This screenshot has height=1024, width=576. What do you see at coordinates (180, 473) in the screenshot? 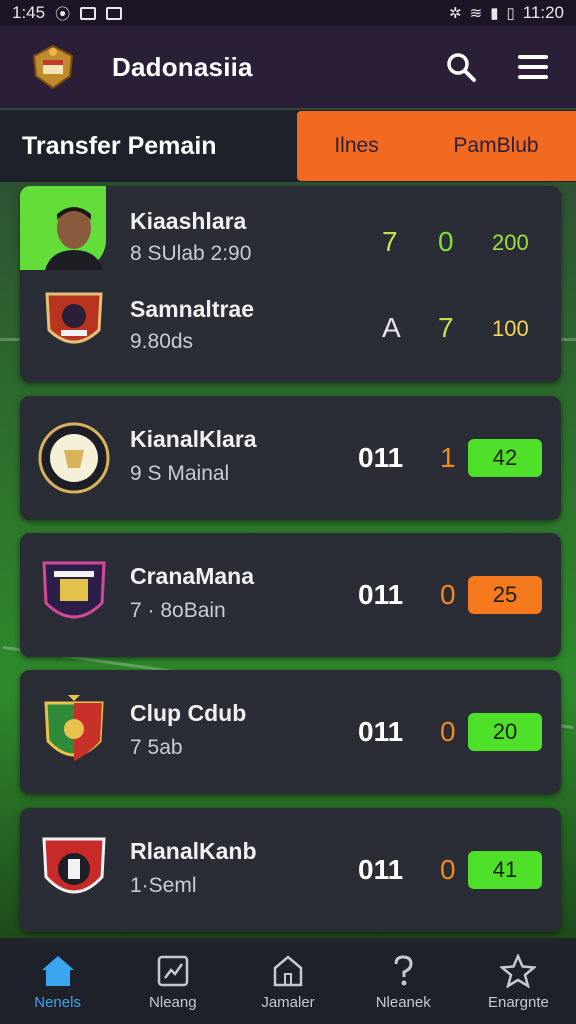
I see `club-detail: 9 S Mainal` at bounding box center [180, 473].